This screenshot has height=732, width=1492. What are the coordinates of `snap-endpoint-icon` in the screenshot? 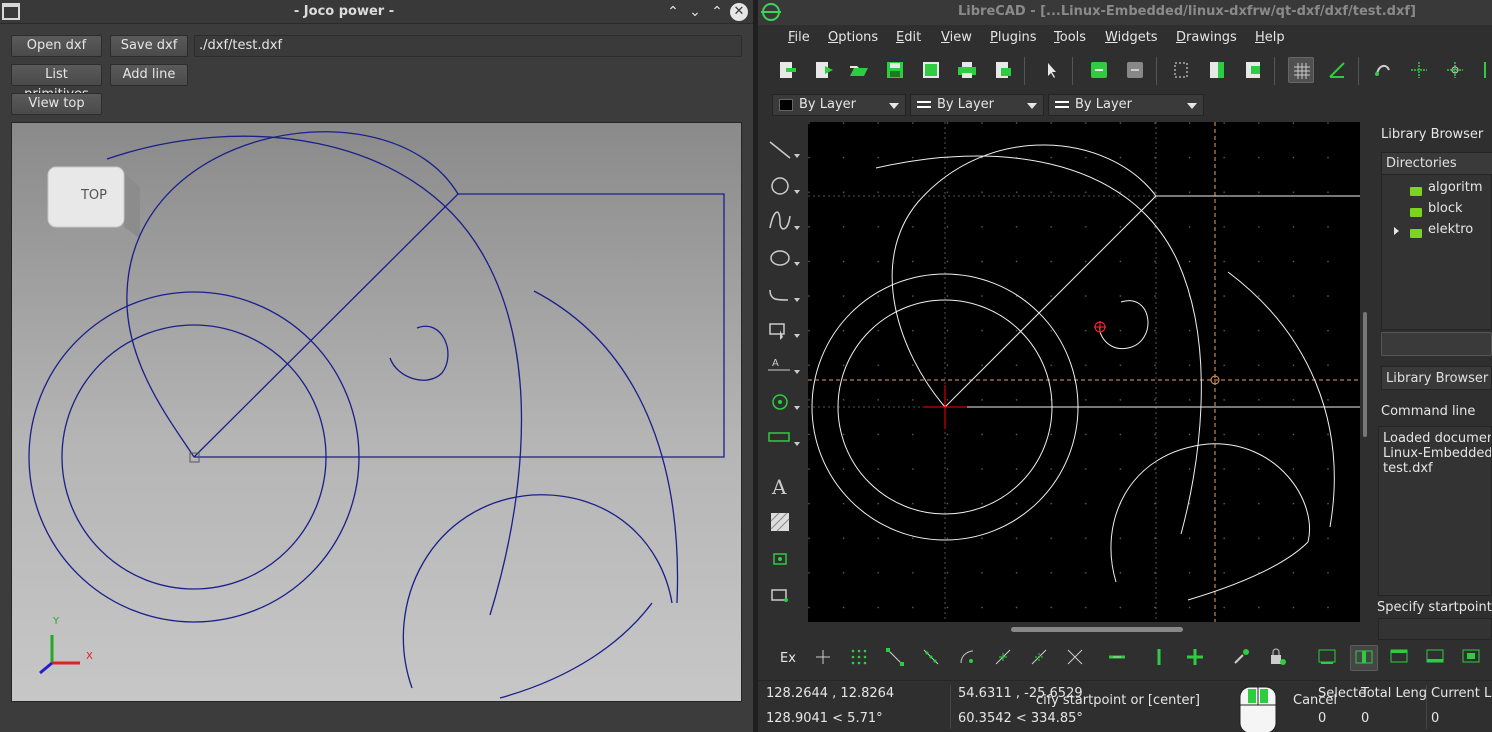 It's located at (896, 658).